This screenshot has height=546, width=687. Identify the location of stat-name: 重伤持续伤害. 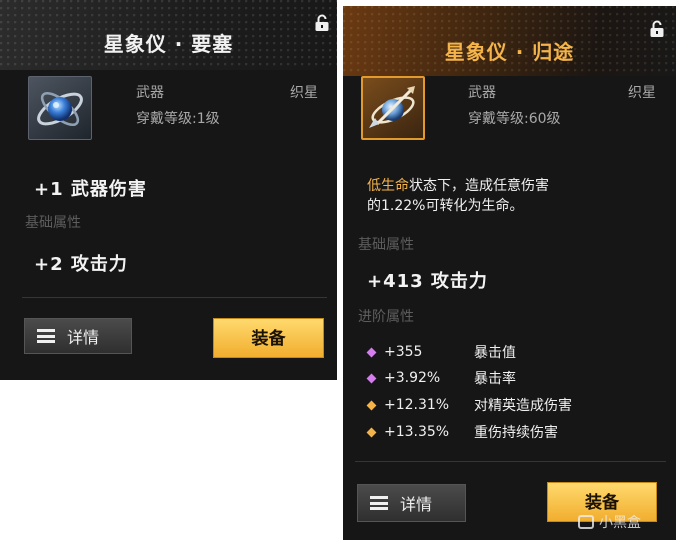
(516, 433).